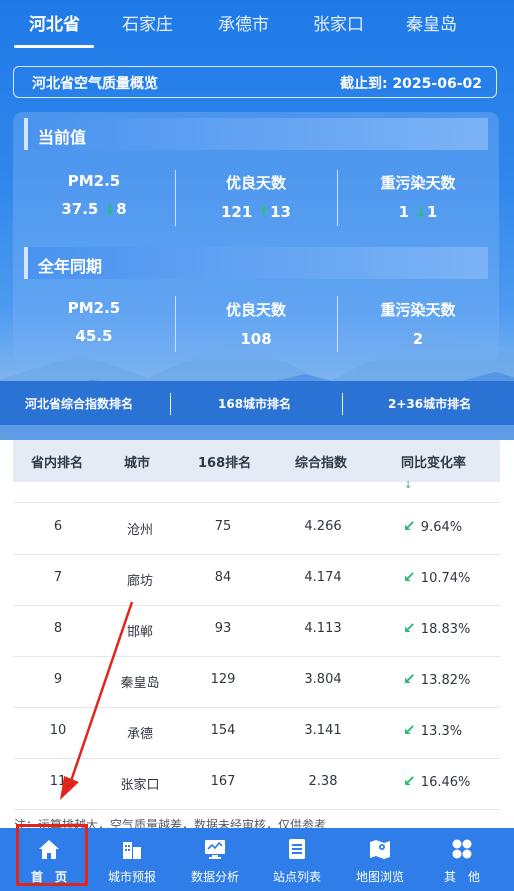 Image resolution: width=514 pixels, height=891 pixels. I want to click on cell-r168: 75, so click(223, 526).